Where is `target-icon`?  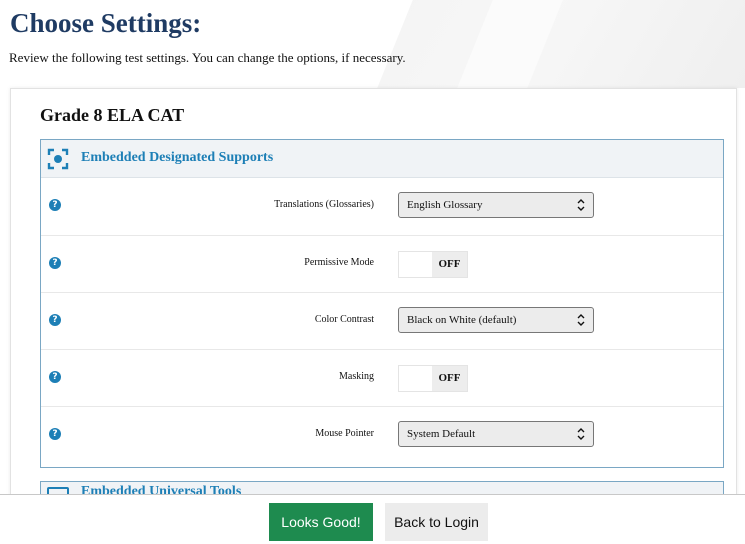
target-icon is located at coordinates (58, 159).